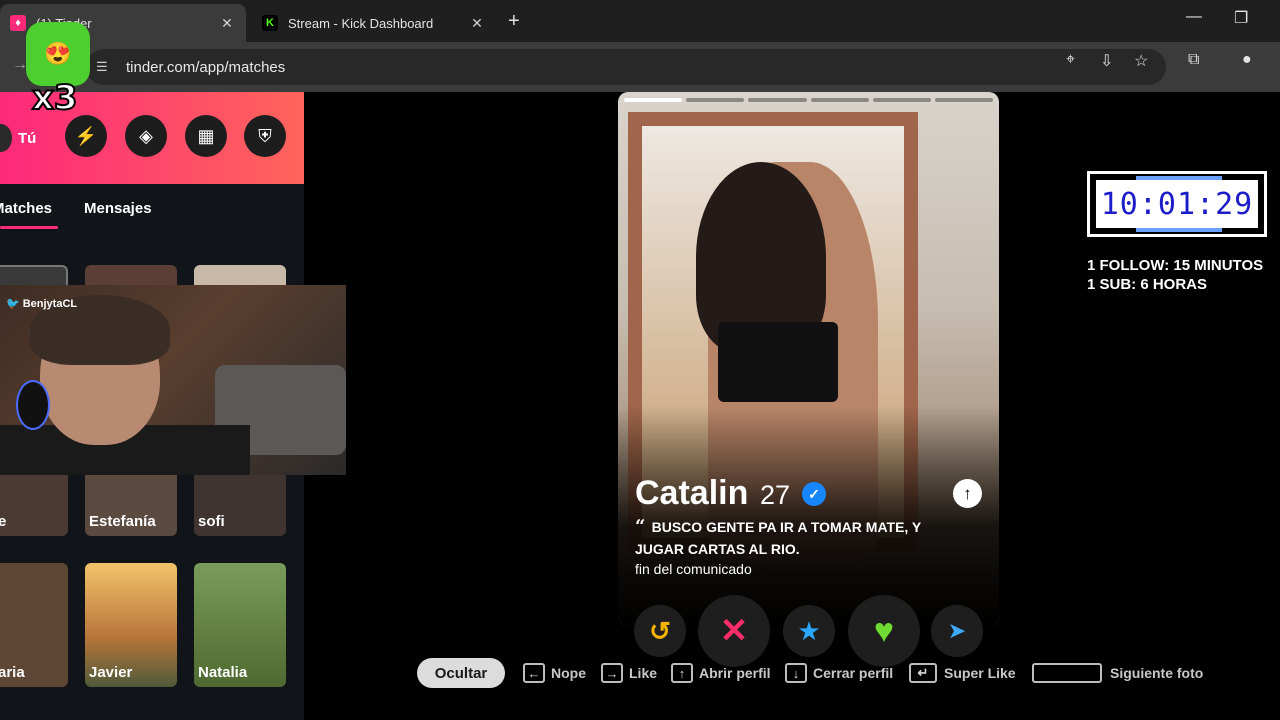 The height and width of the screenshot is (720, 1280). What do you see at coordinates (461, 673) in the screenshot?
I see `hide-shortcuts-button: Ocultar` at bounding box center [461, 673].